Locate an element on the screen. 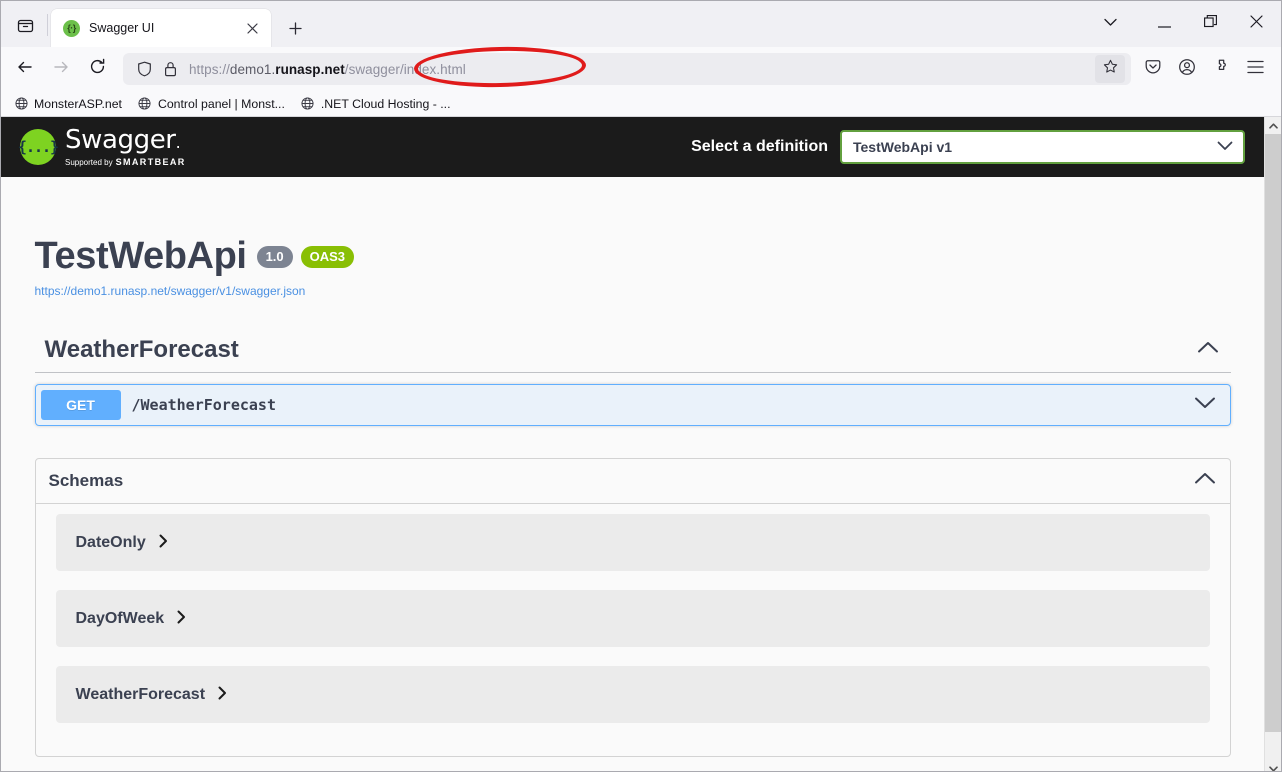 This screenshot has width=1282, height=772. list-all-tabs-button is located at coordinates (1110, 23).